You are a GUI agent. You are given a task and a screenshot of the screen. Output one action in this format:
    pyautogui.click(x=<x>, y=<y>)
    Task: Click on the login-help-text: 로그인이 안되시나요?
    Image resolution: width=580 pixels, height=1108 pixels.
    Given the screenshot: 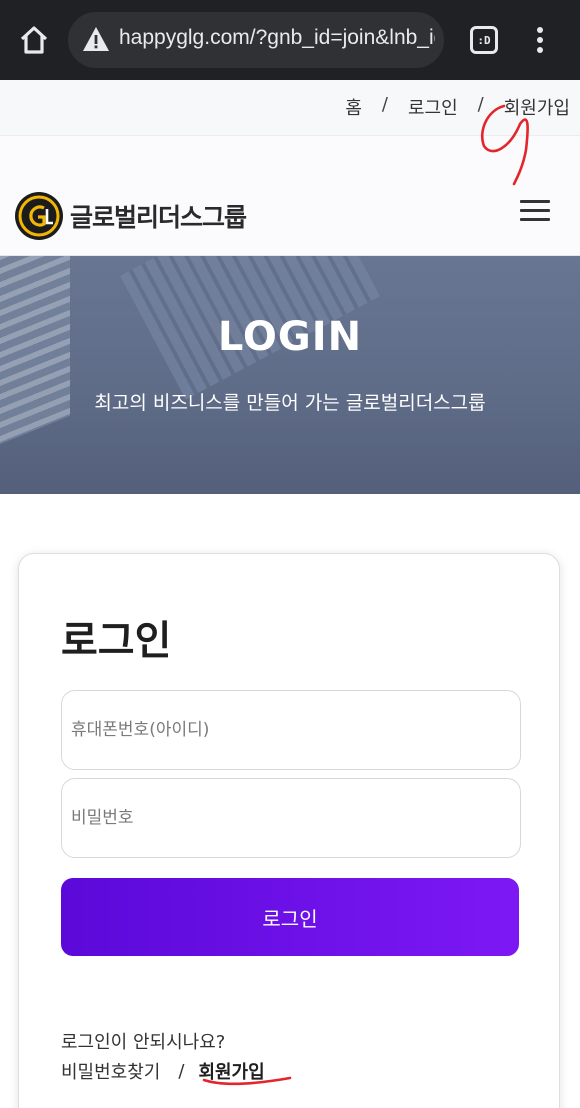 What is the action you would take?
    pyautogui.click(x=143, y=1042)
    